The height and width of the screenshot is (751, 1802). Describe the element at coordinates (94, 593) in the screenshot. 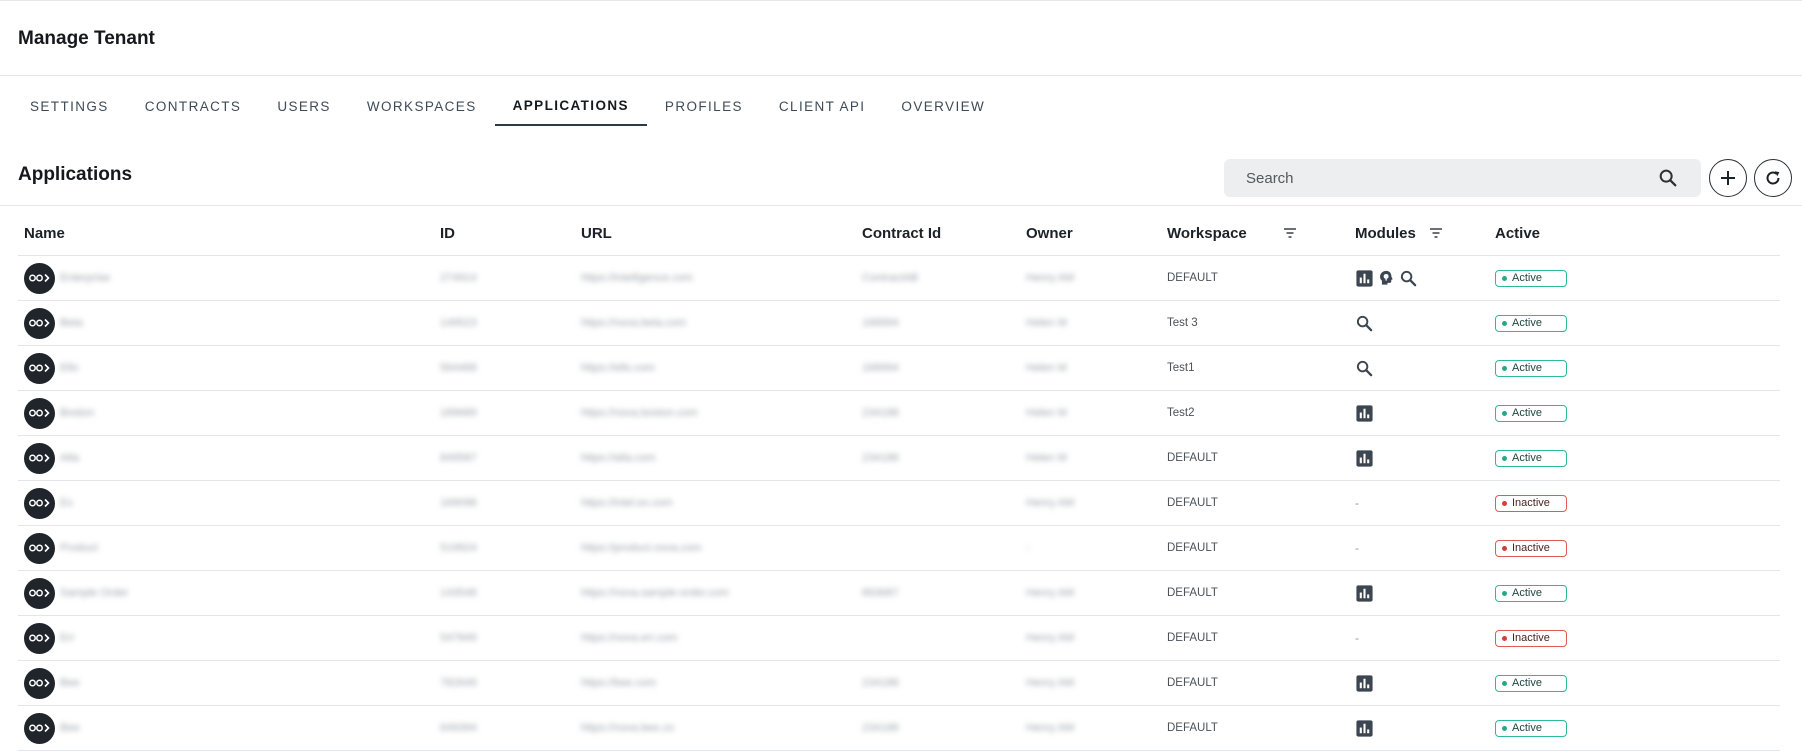

I see `app-name: Sample Order` at that location.